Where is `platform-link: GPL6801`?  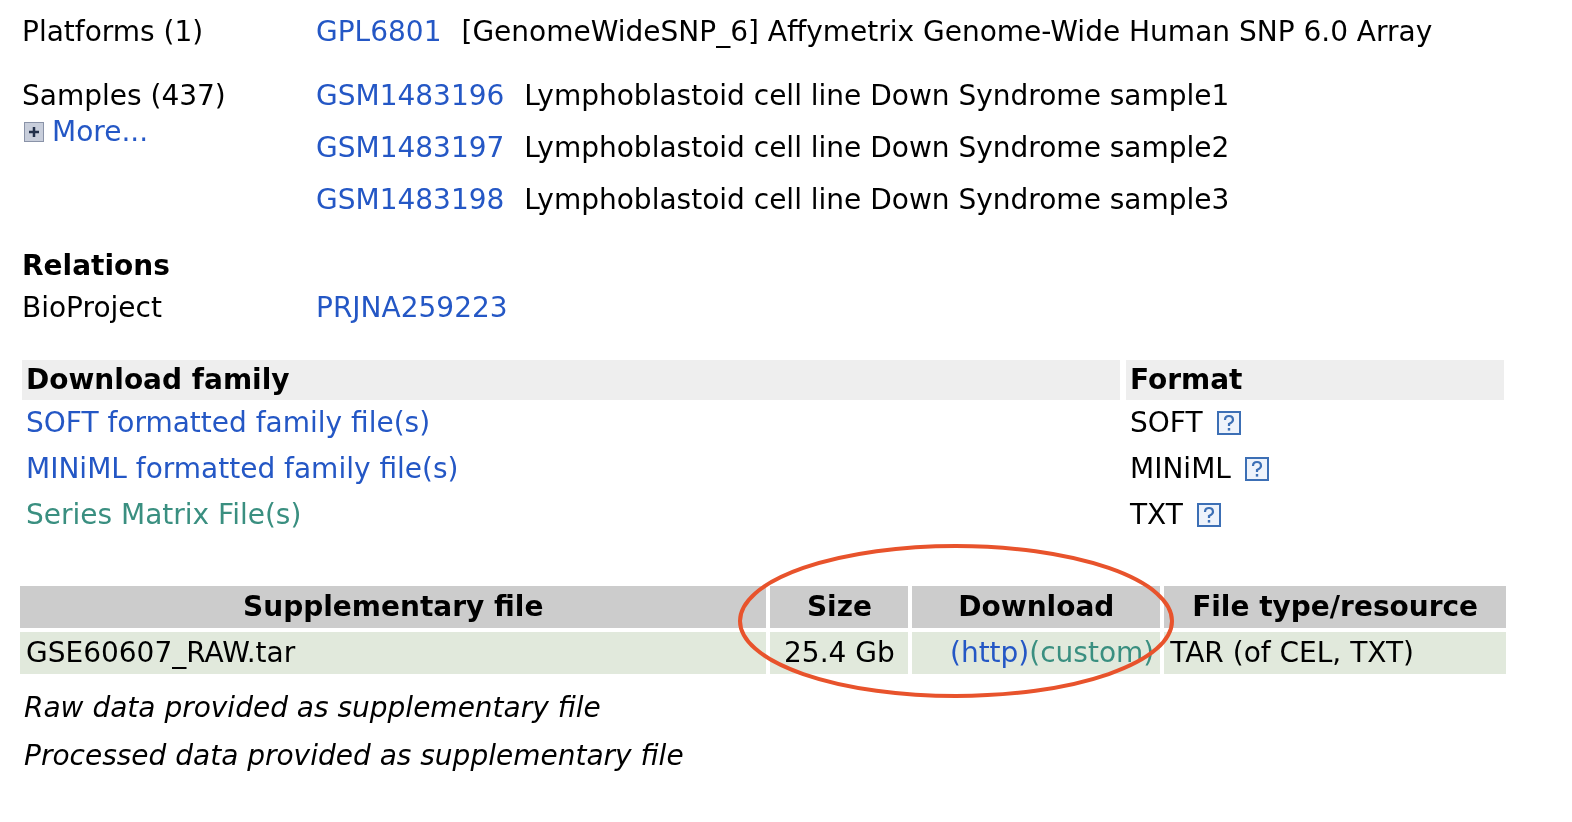
platform-link: GPL6801 is located at coordinates (379, 32).